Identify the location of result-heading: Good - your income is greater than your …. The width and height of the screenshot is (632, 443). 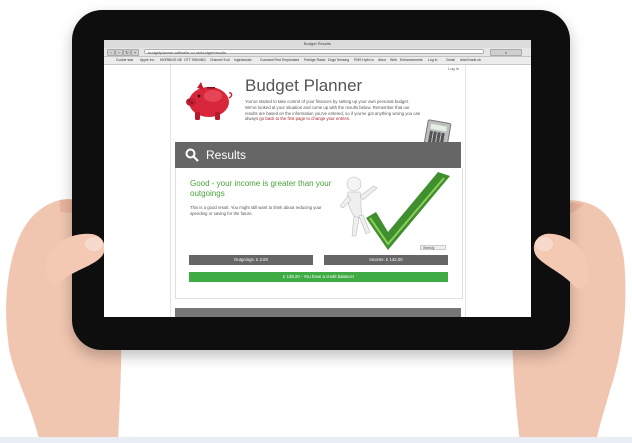
(261, 188).